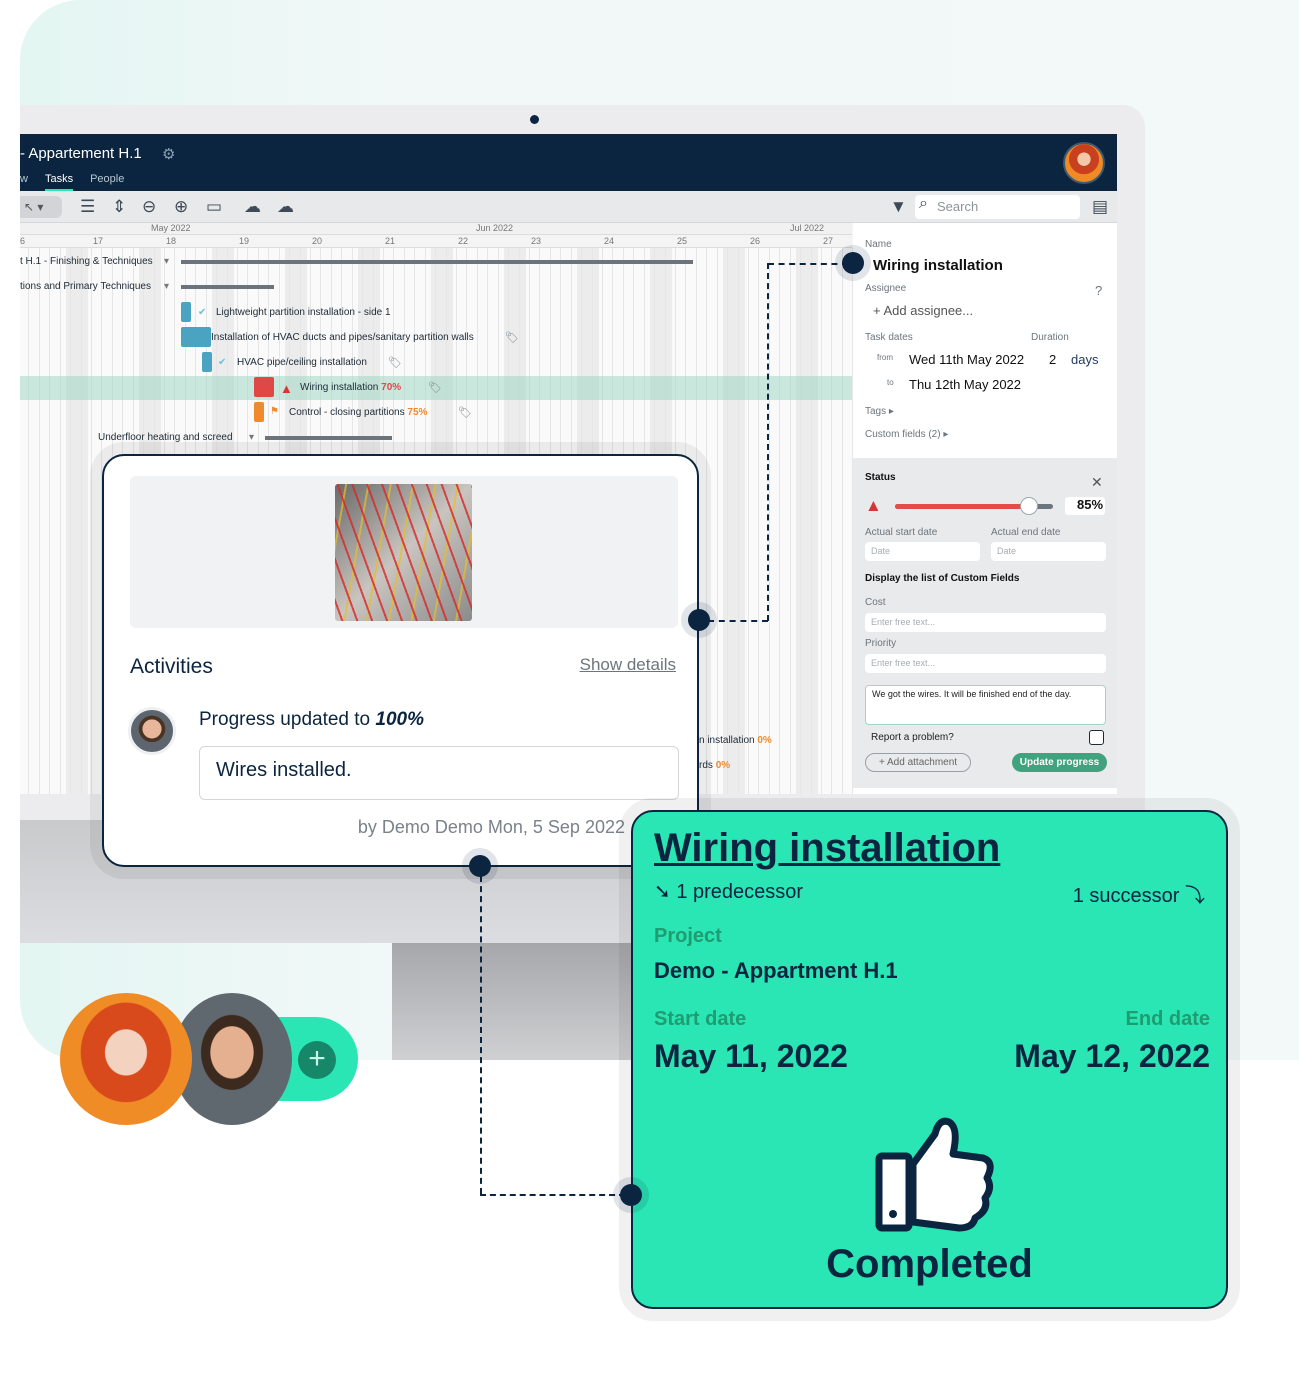 The width and height of the screenshot is (1299, 1400). I want to click on progress-value: 85, so click(1084, 504).